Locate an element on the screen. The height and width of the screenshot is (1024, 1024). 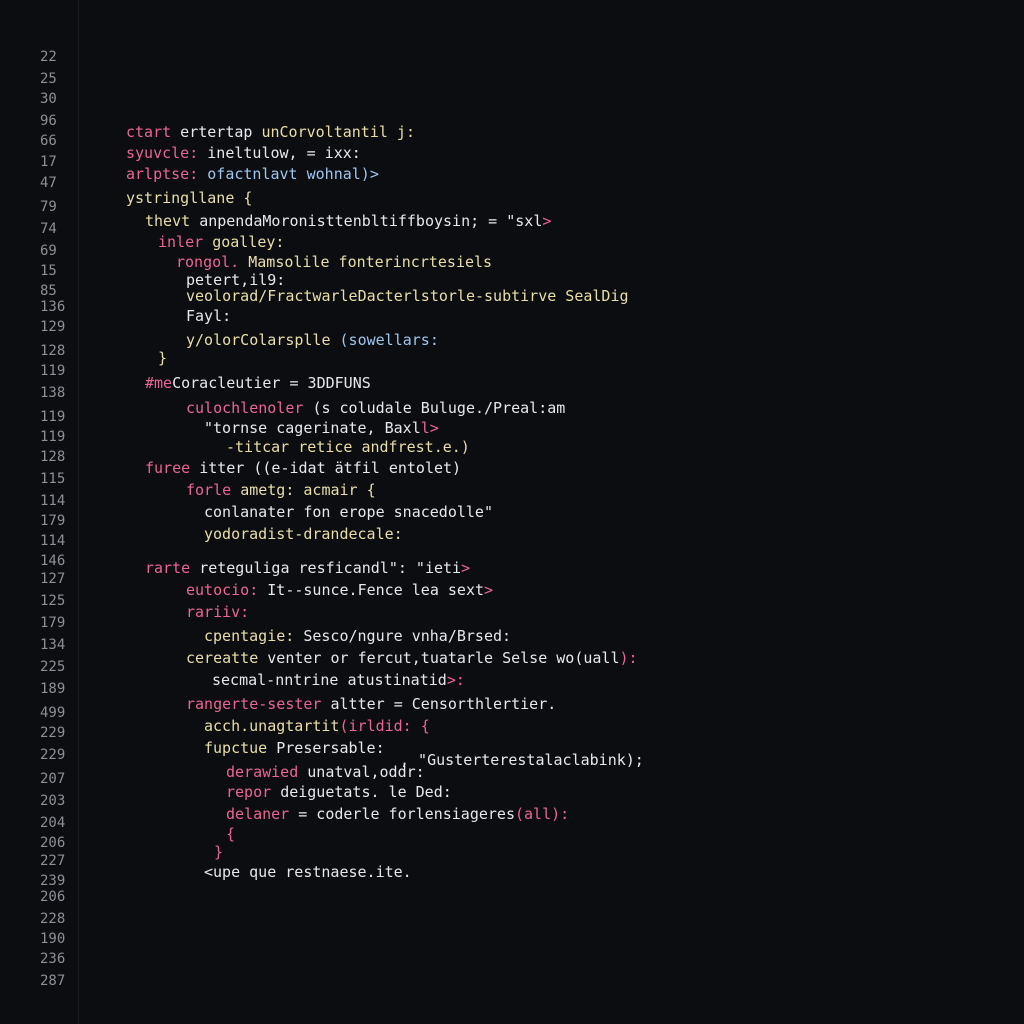
line-number: 17 is located at coordinates (48, 162).